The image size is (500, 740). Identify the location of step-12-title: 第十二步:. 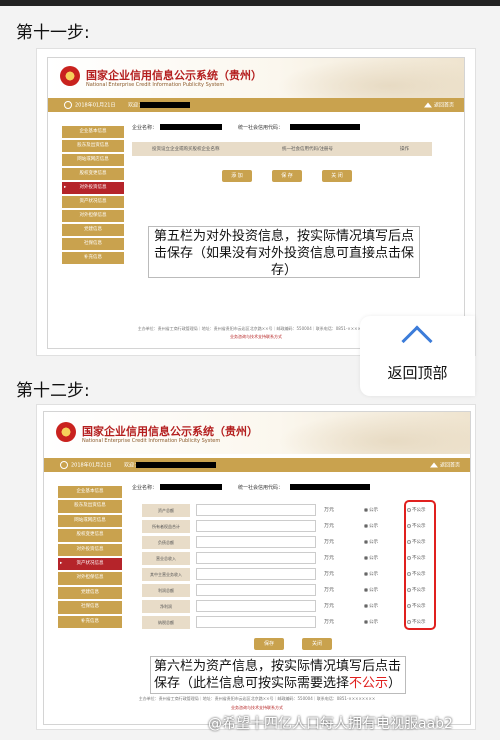
(53, 391).